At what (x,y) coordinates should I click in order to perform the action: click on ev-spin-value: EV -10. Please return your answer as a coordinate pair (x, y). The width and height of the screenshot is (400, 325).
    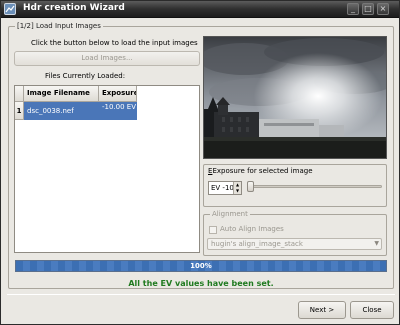
    Looking at the image, I should click on (222, 188).